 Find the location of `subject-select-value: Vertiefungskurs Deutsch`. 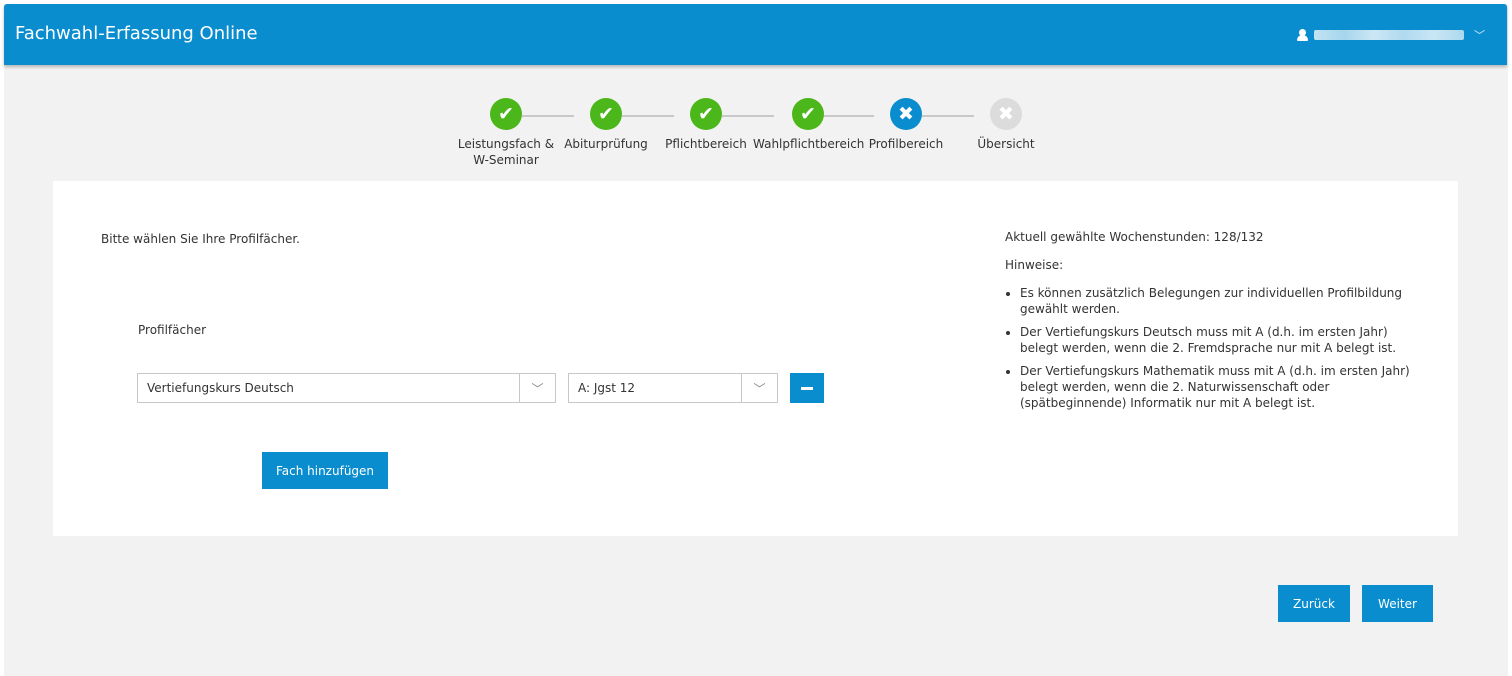

subject-select-value: Vertiefungskurs Deutsch is located at coordinates (220, 388).